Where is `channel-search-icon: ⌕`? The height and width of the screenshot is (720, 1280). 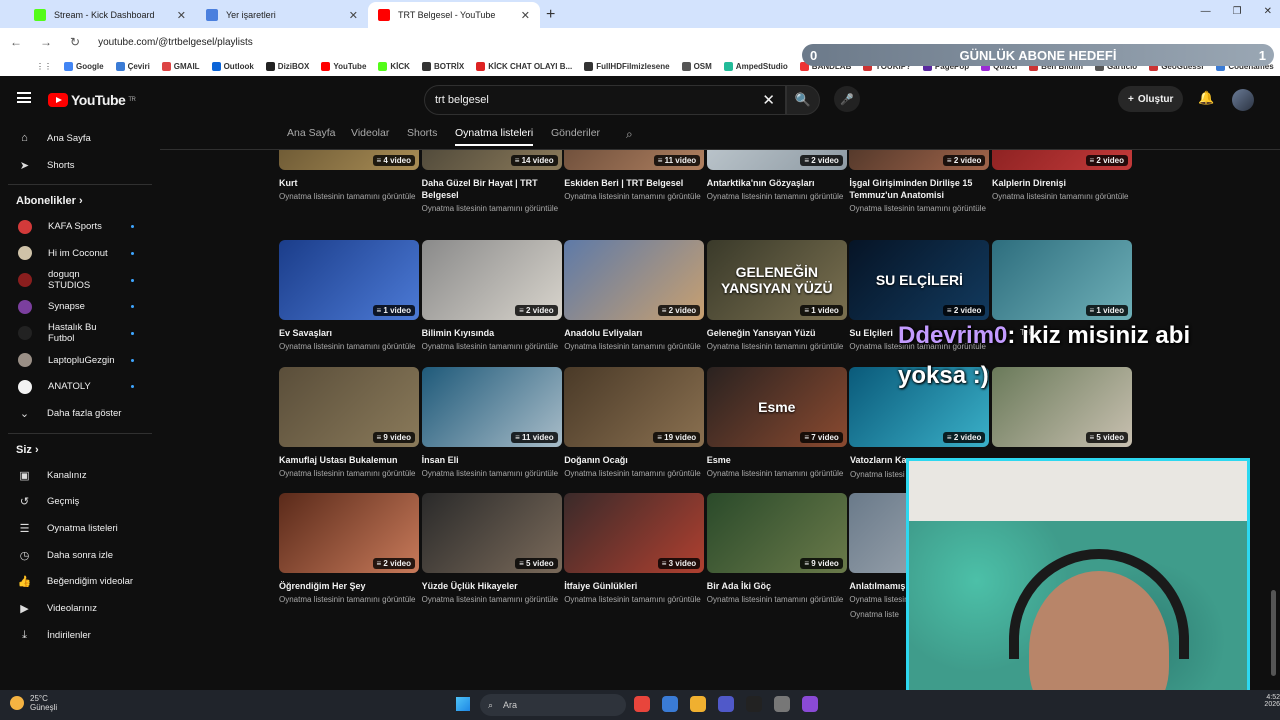 channel-search-icon: ⌕ is located at coordinates (629, 134).